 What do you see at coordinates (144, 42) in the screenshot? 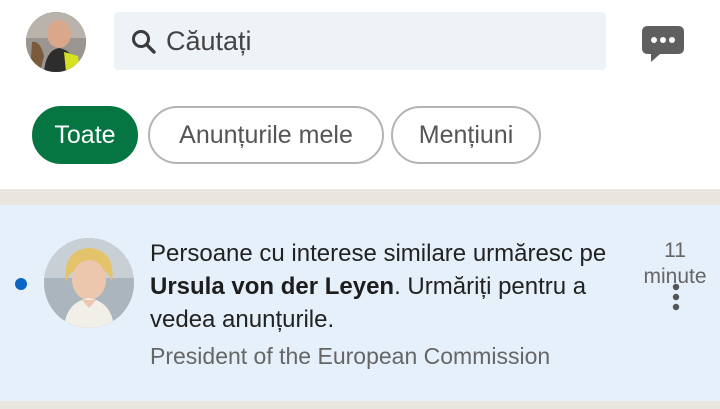
I see `search-icon` at bounding box center [144, 42].